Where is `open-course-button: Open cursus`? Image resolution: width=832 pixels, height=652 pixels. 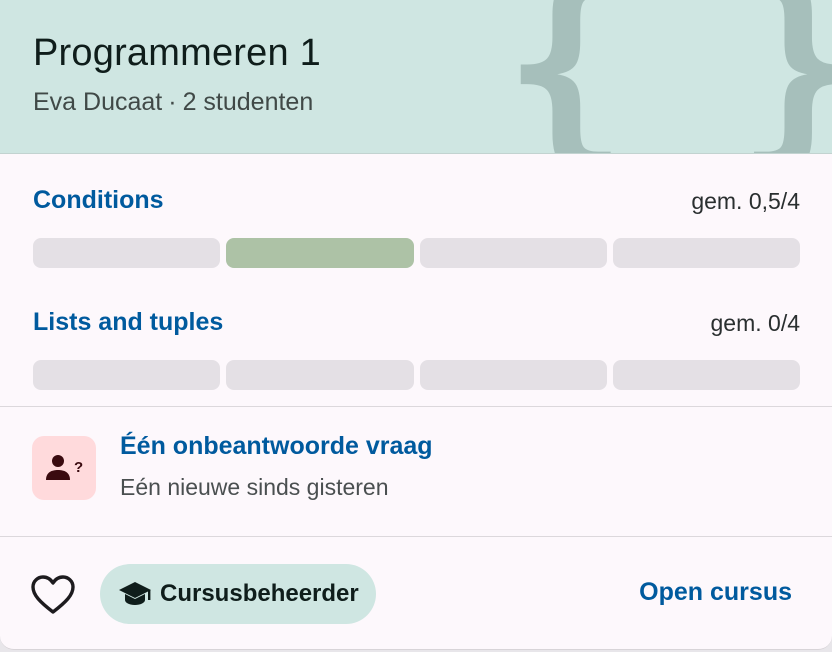 open-course-button: Open cursus is located at coordinates (715, 592).